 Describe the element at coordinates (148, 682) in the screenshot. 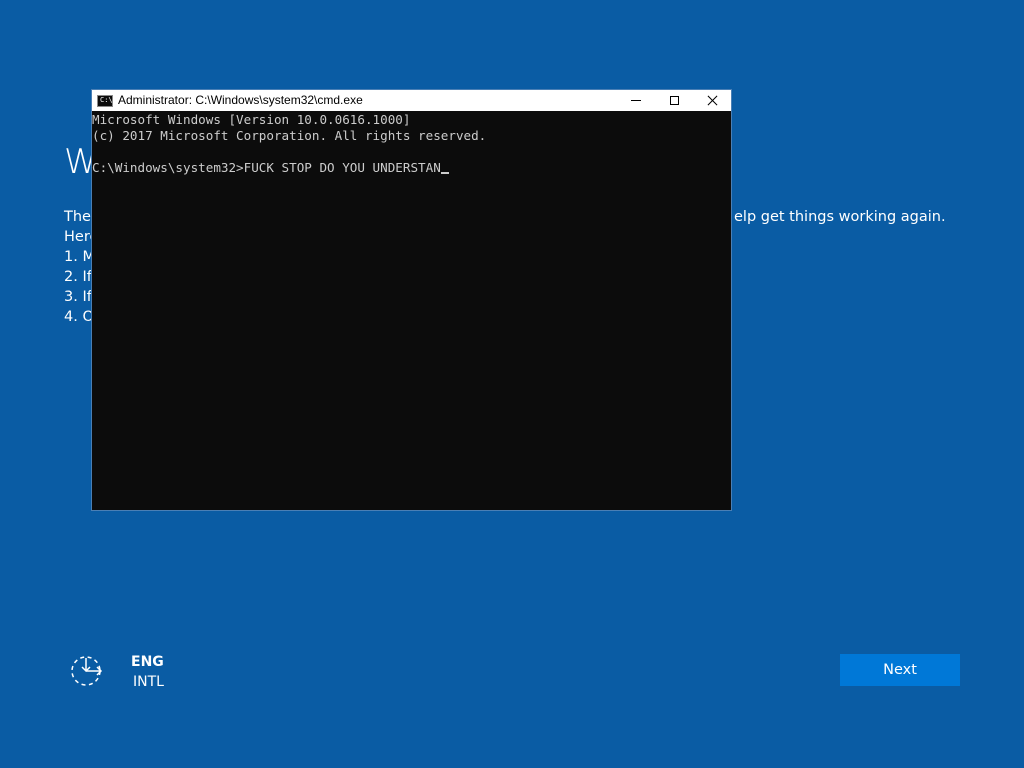

I see `keyboard-layout: INTL` at that location.